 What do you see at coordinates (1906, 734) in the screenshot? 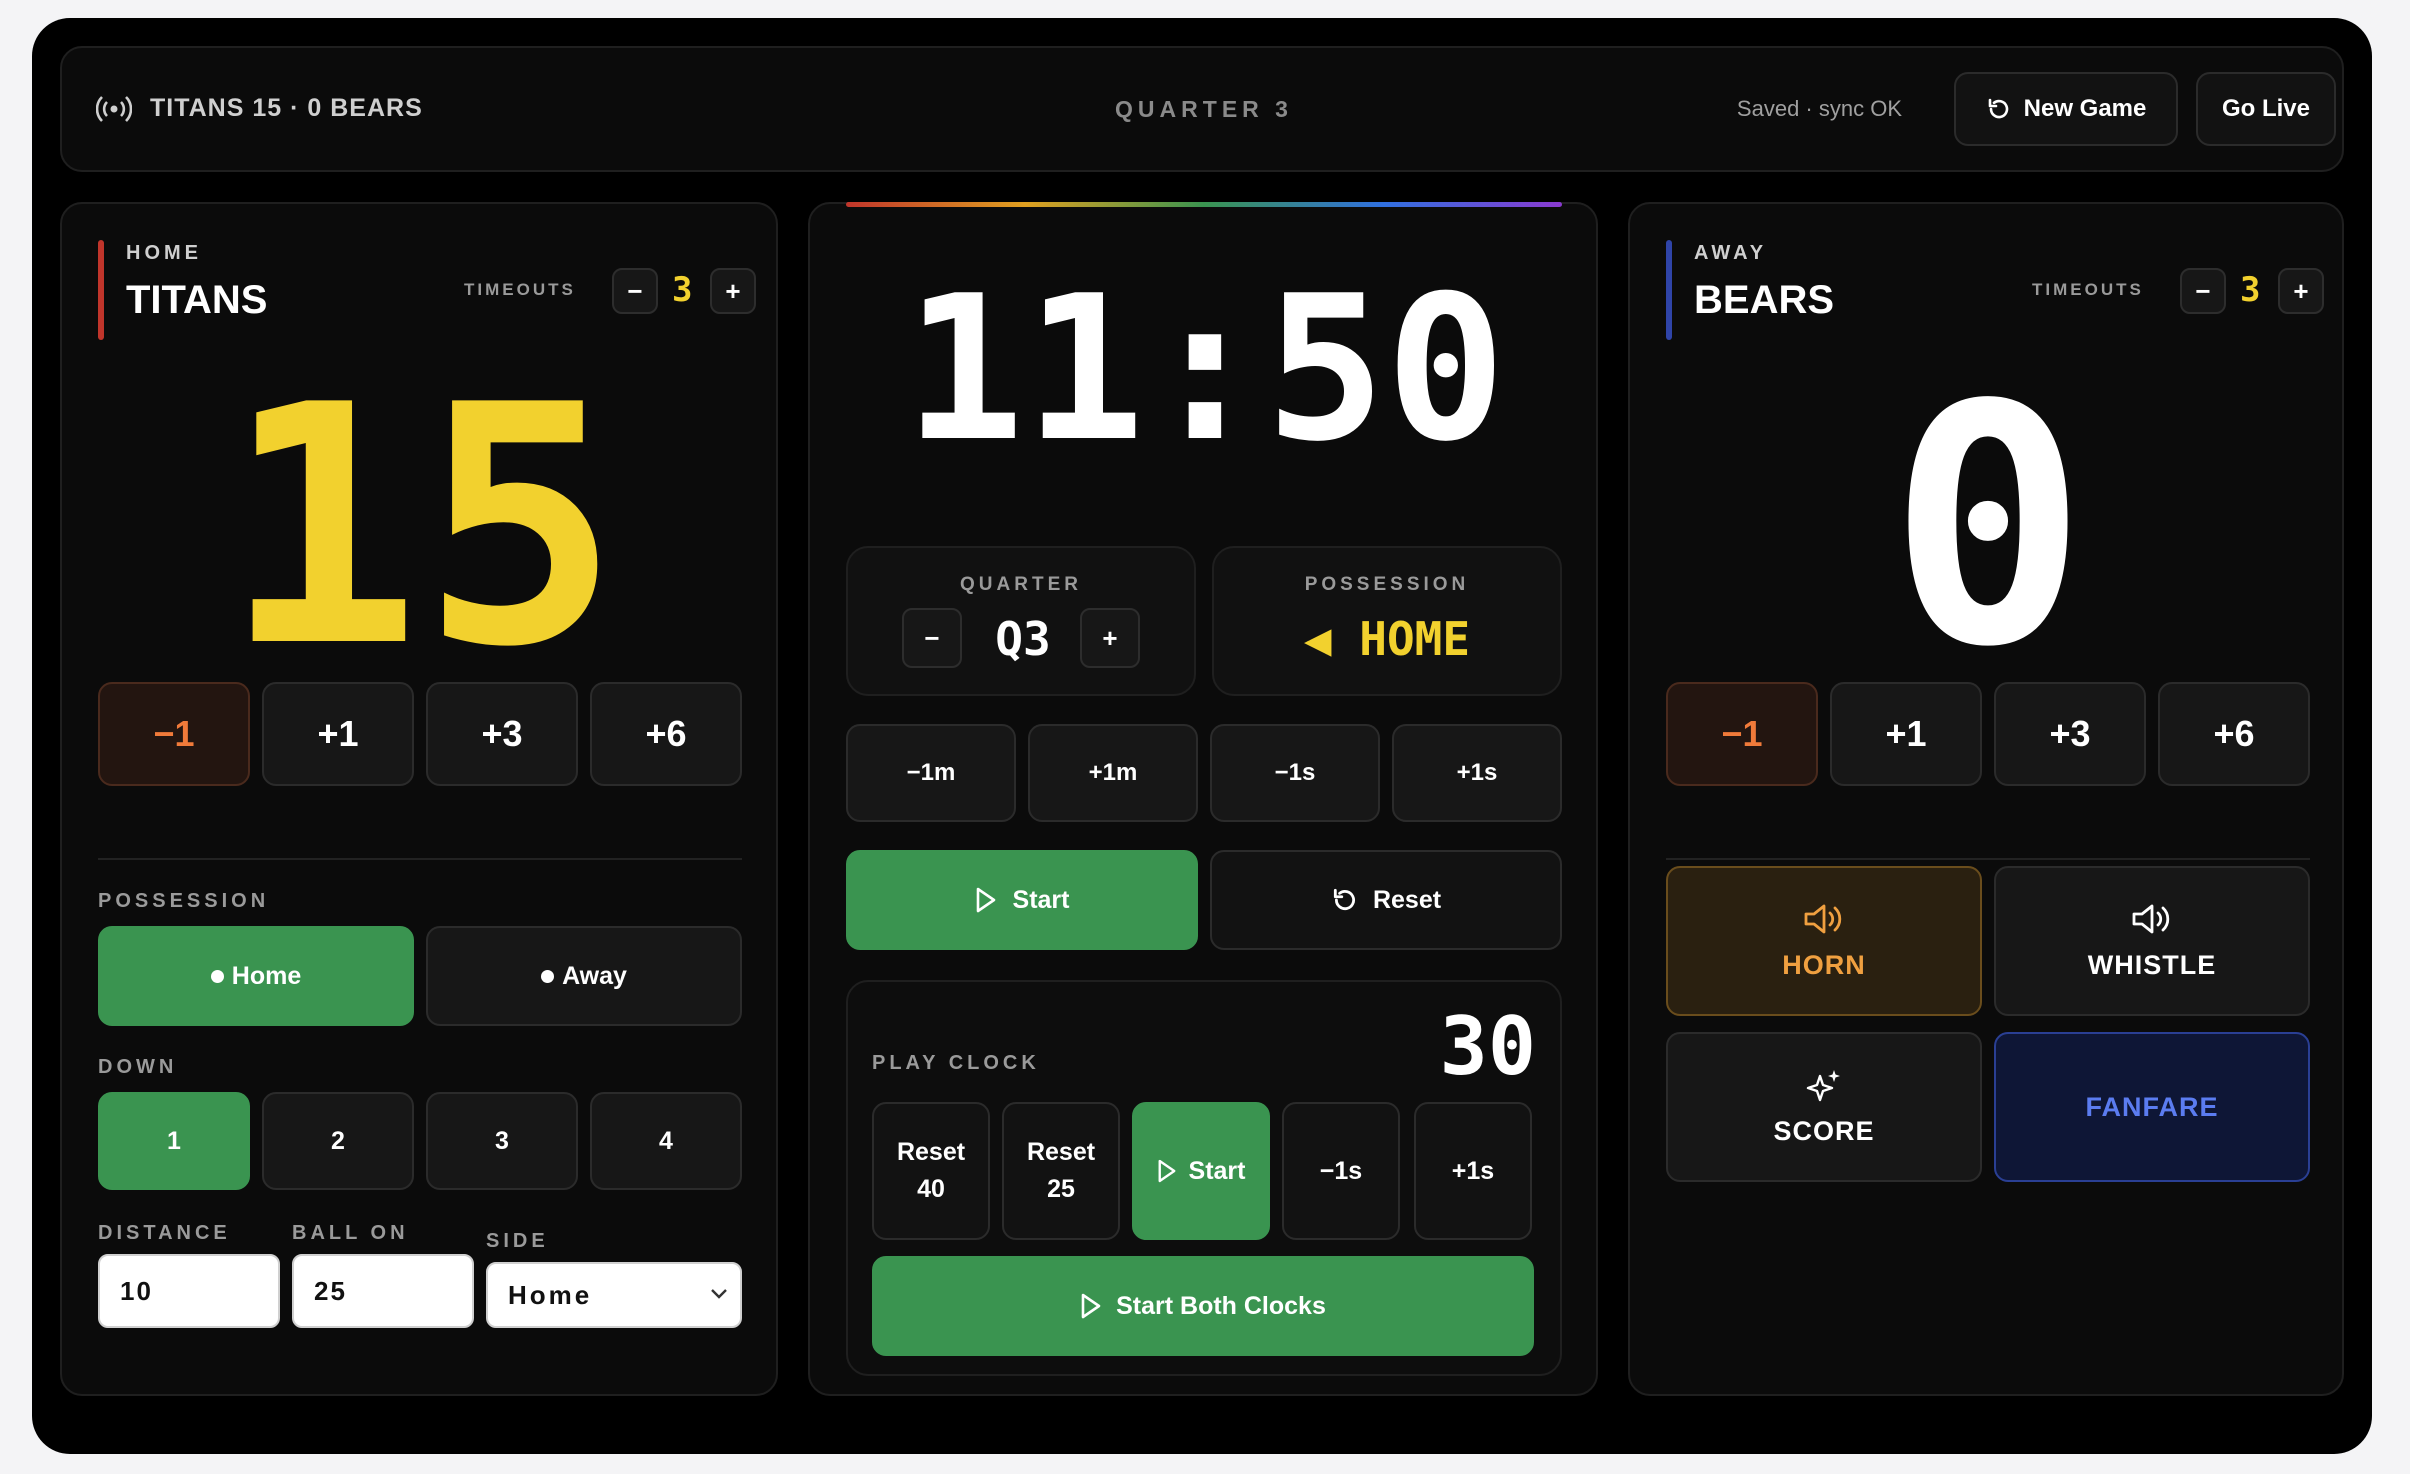
I see `away-plus1-button: +1` at bounding box center [1906, 734].